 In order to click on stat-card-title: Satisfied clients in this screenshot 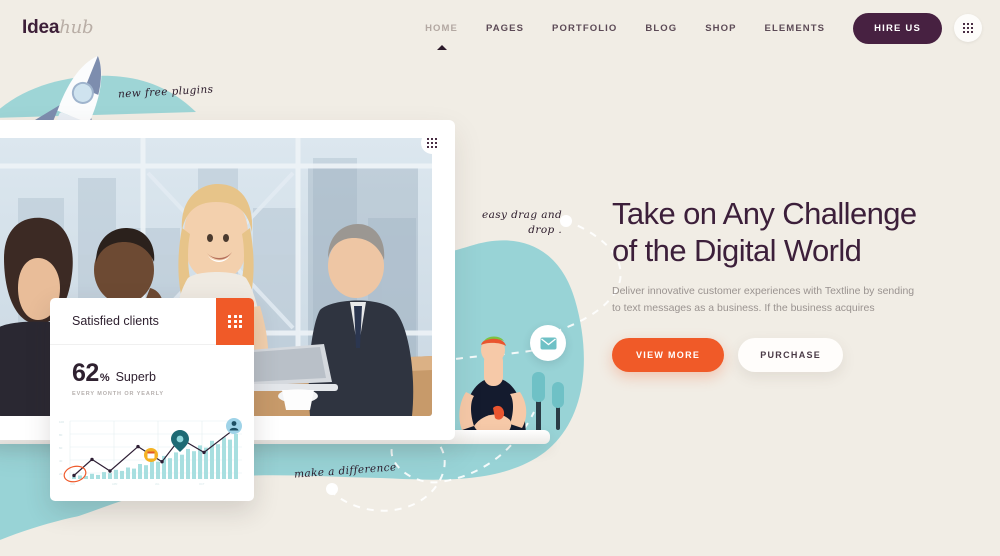, I will do `click(115, 321)`.